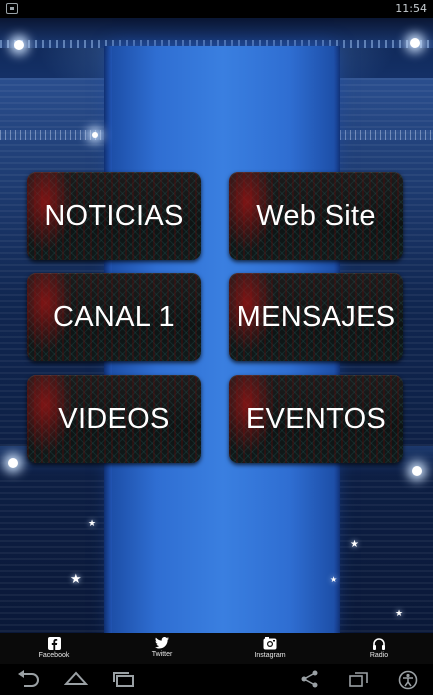  Describe the element at coordinates (28, 679) in the screenshot. I see `back-icon` at that location.